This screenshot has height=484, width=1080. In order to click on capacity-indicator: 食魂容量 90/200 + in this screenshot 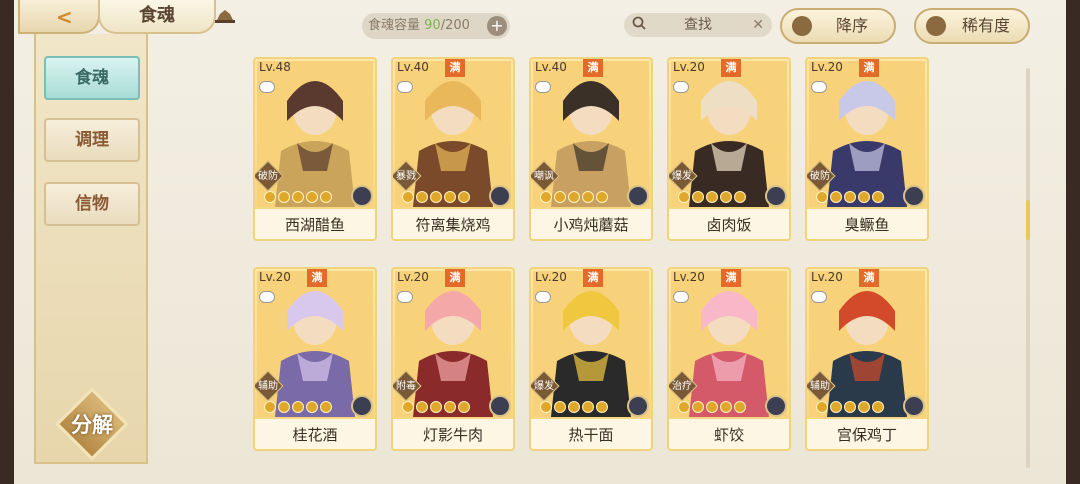, I will do `click(436, 26)`.